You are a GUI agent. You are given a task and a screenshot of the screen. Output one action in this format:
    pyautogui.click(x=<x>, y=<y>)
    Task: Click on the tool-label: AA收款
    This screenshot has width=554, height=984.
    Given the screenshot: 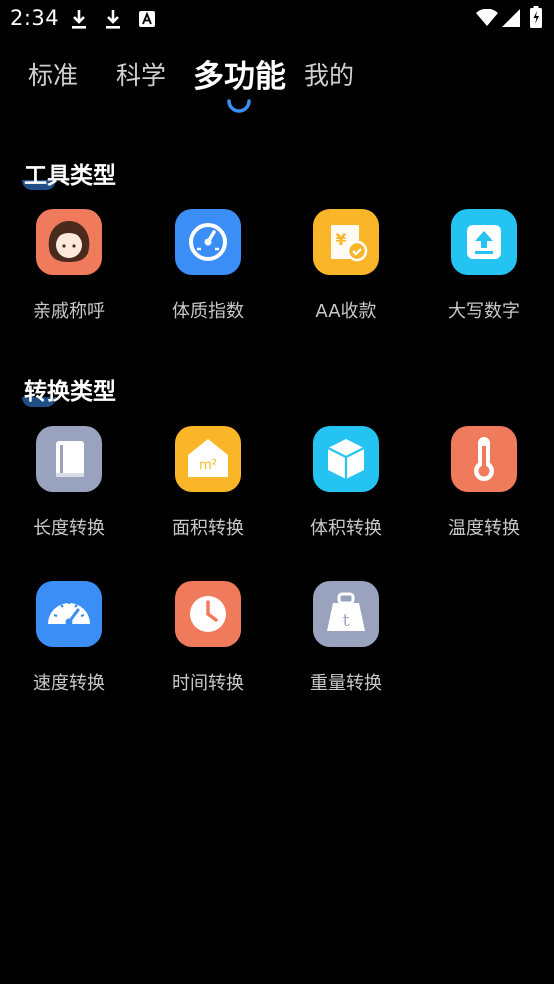 What is the action you would take?
    pyautogui.click(x=346, y=311)
    